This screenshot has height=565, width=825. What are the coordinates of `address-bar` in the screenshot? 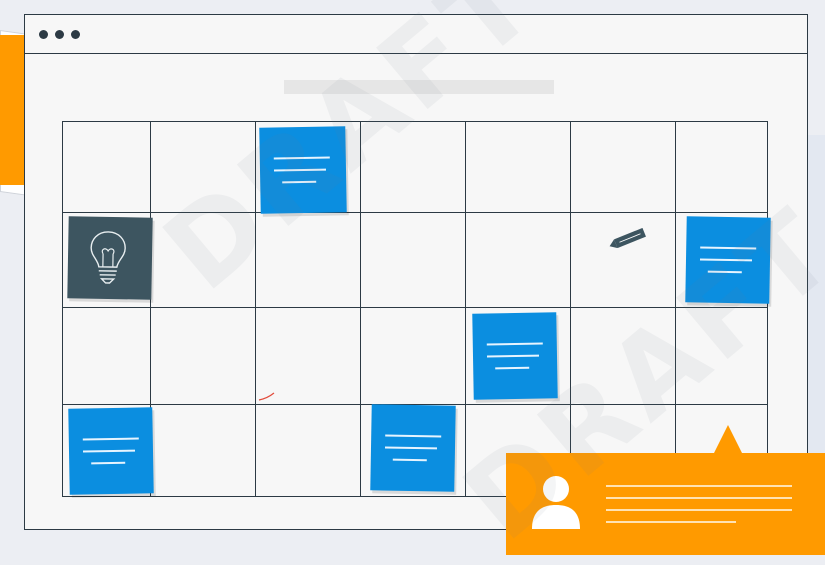 It's located at (419, 87).